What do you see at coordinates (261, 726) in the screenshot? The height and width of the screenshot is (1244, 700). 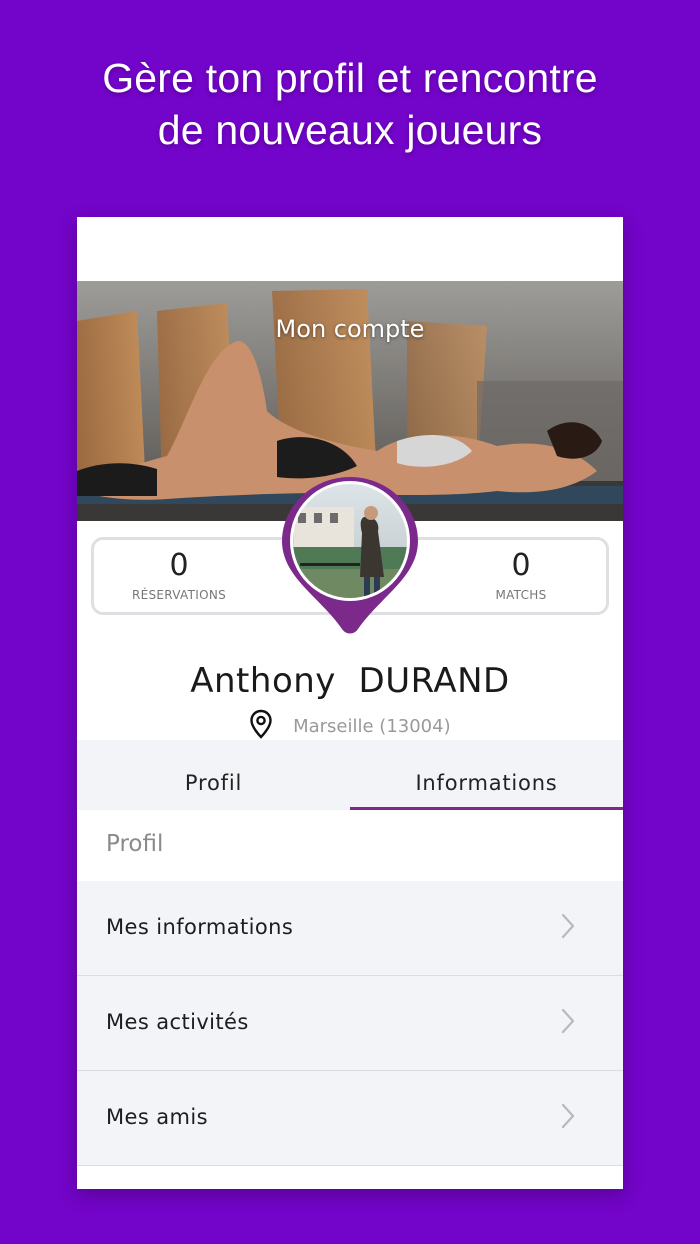 I see `location-pin-icon` at bounding box center [261, 726].